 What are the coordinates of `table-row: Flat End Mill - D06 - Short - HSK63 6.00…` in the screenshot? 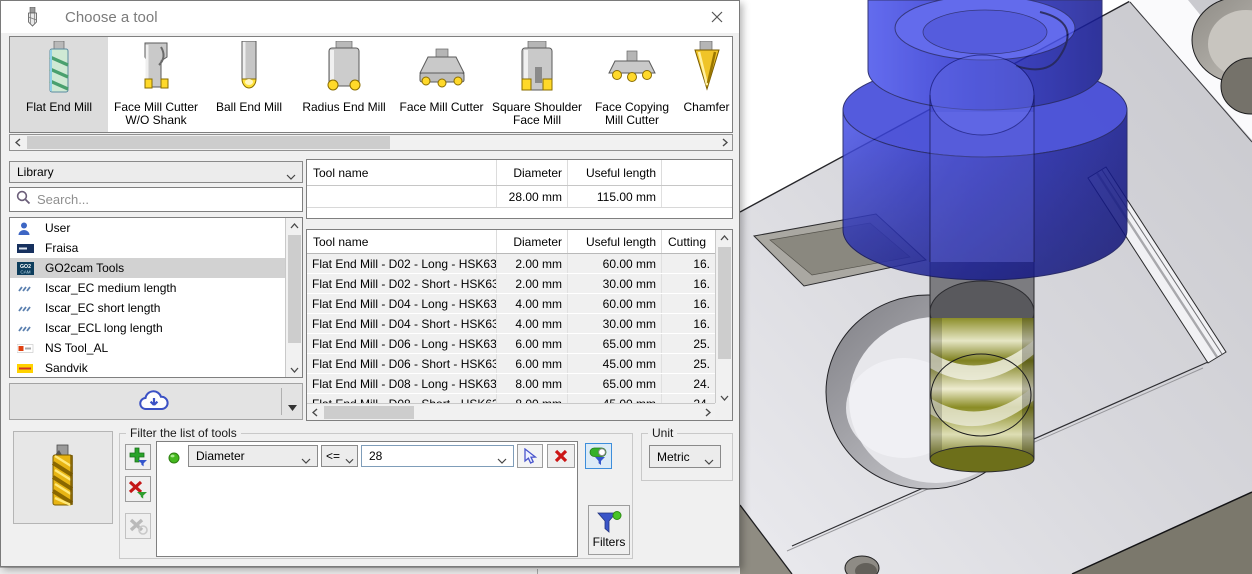 It's located at (511, 364).